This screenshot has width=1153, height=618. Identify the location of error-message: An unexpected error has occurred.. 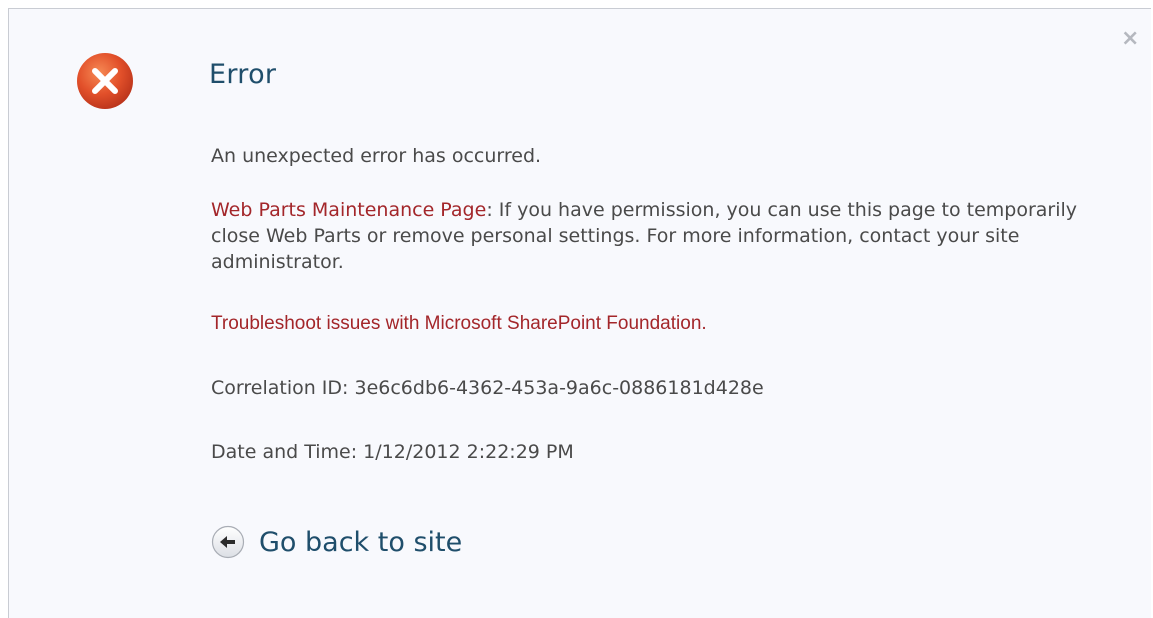
(376, 156).